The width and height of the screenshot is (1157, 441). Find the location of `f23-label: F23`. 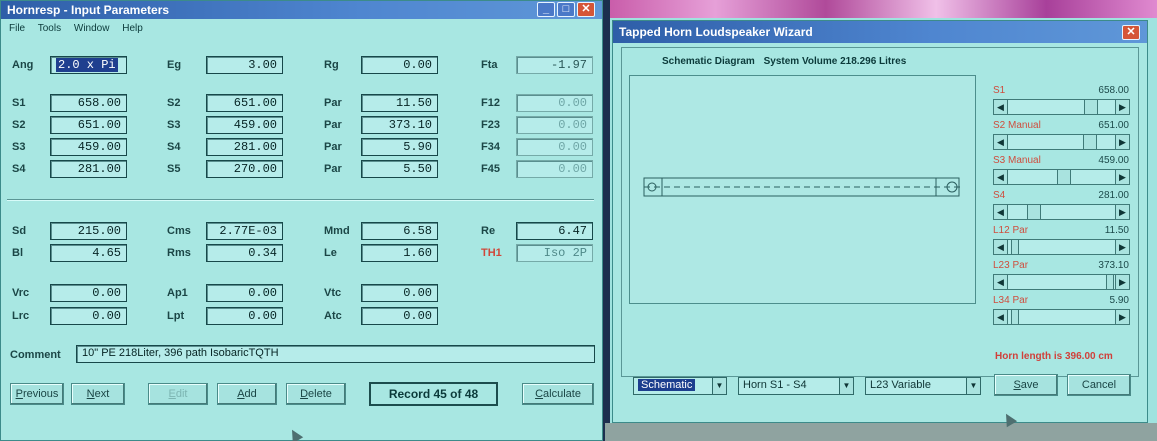

f23-label: F23 is located at coordinates (490, 125).